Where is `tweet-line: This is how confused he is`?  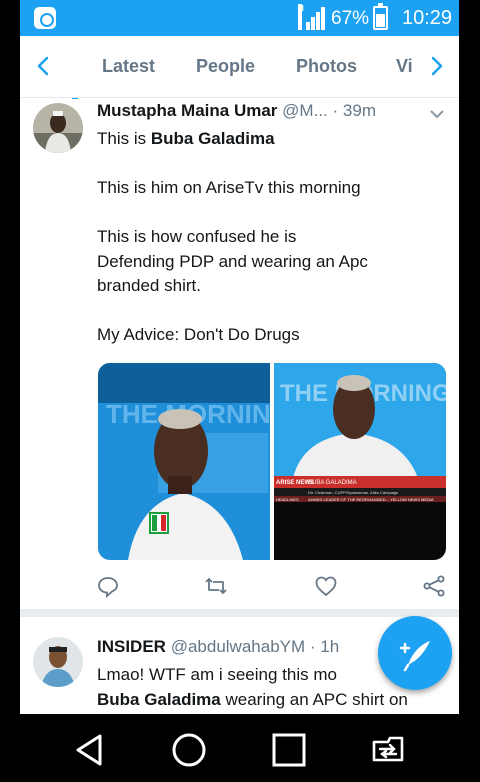
tweet-line: This is how confused he is is located at coordinates (197, 236).